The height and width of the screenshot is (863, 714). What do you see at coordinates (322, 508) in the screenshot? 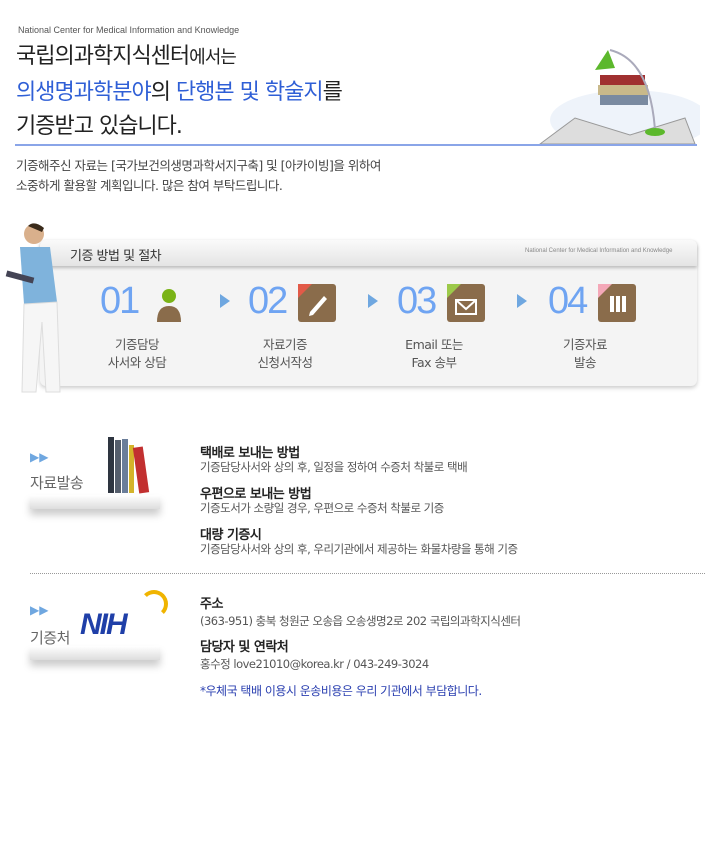
I see `shipping-method-desc: 기증도서가 소량일 경우, 우편으로 수증처 착불로 기증` at bounding box center [322, 508].